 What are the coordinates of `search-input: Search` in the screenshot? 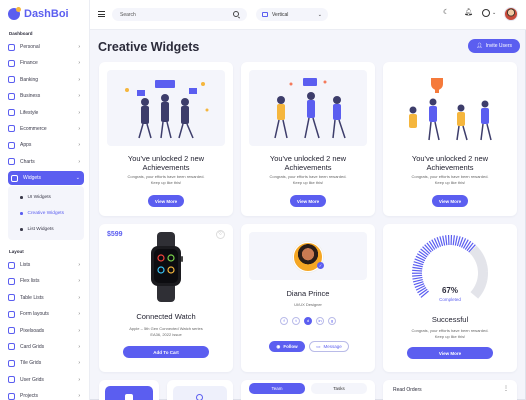 It's located at (179, 14).